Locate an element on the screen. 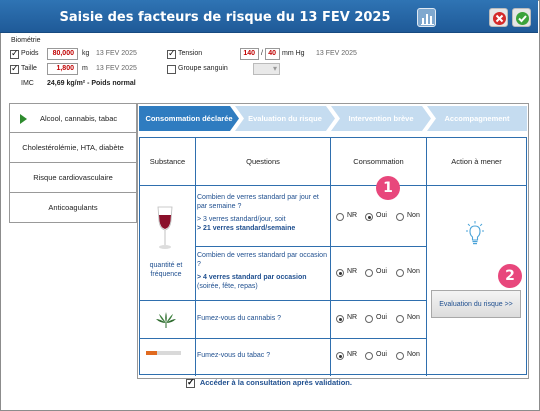 The width and height of the screenshot is (540, 411). cancel-button is located at coordinates (498, 17).